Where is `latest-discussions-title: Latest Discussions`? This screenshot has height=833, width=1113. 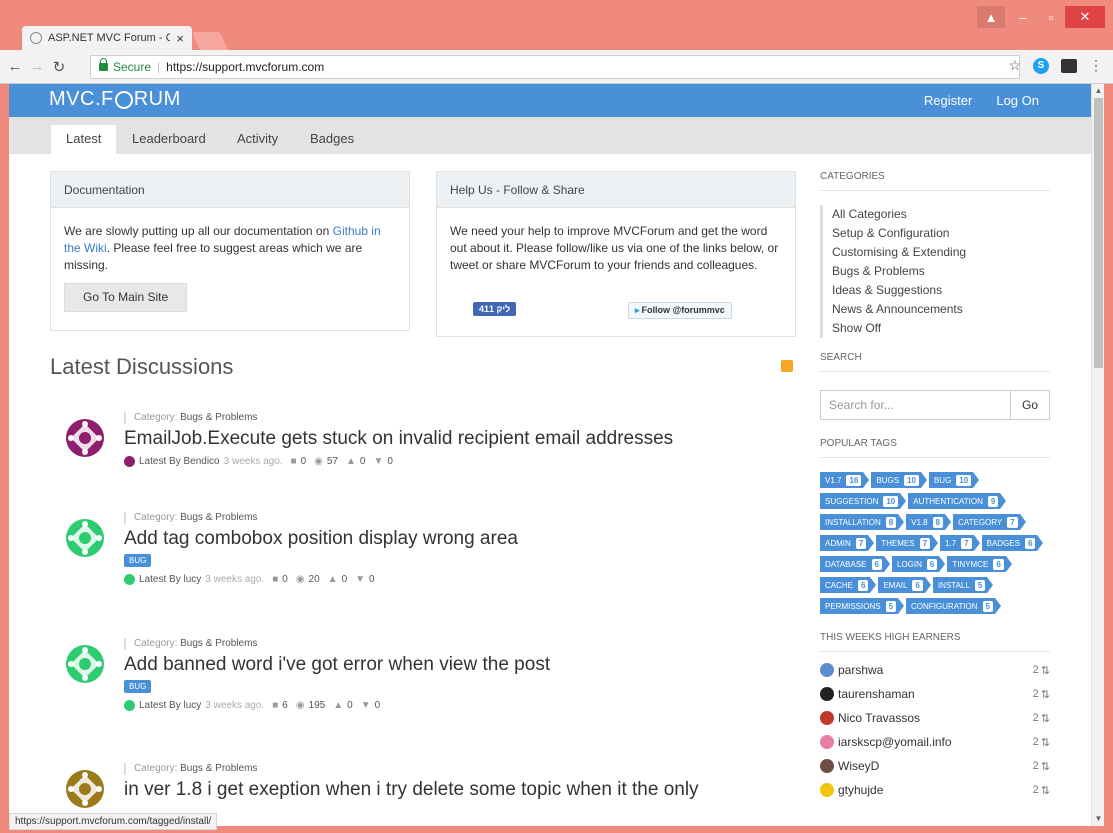
latest-discussions-title: Latest Discussions is located at coordinates (142, 366).